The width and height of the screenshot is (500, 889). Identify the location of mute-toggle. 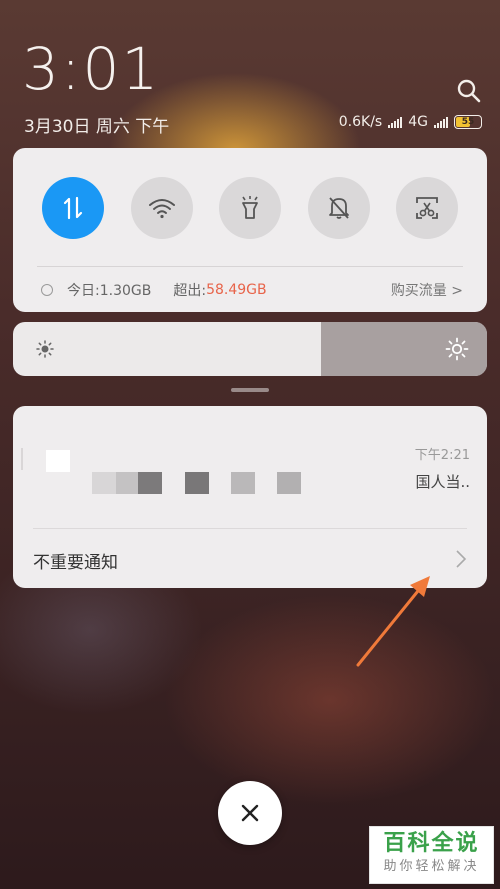
(338, 208).